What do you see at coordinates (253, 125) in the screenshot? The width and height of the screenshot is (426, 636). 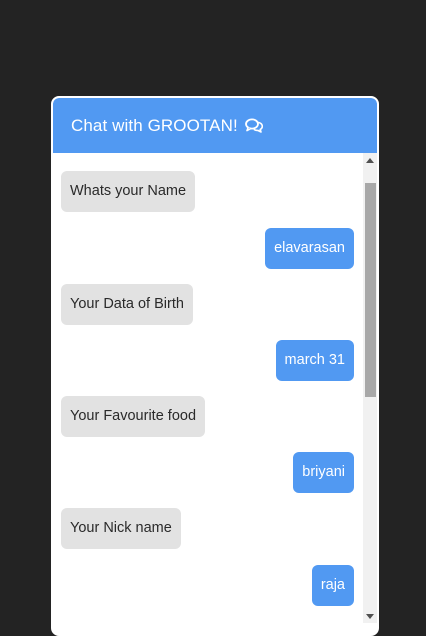 I see `comments-icon` at bounding box center [253, 125].